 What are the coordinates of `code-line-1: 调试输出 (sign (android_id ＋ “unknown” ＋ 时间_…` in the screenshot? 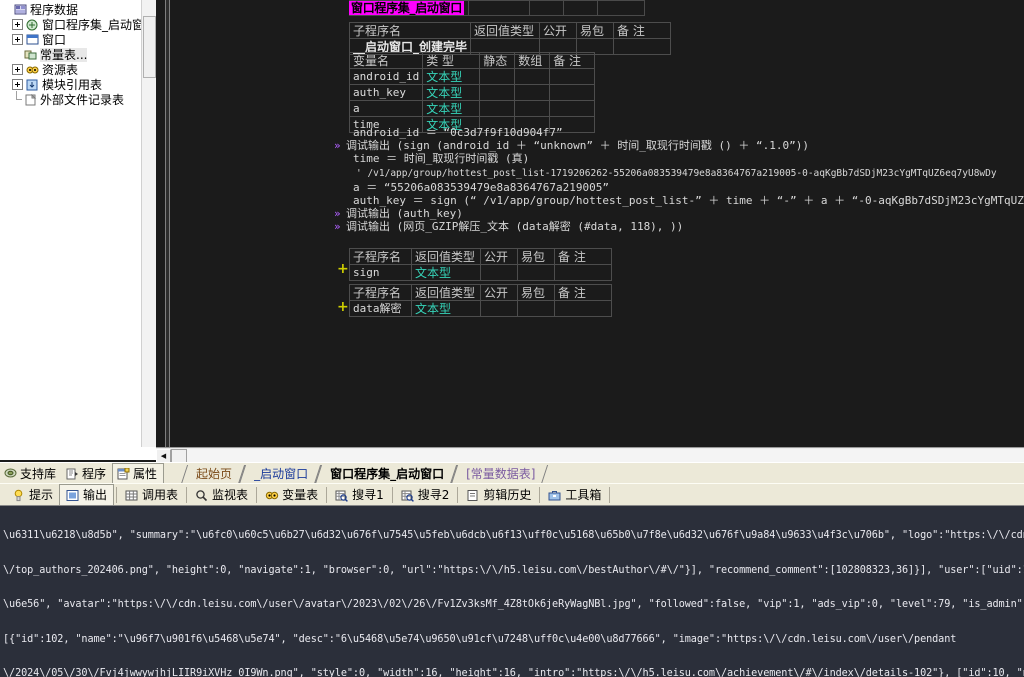 It's located at (577, 145).